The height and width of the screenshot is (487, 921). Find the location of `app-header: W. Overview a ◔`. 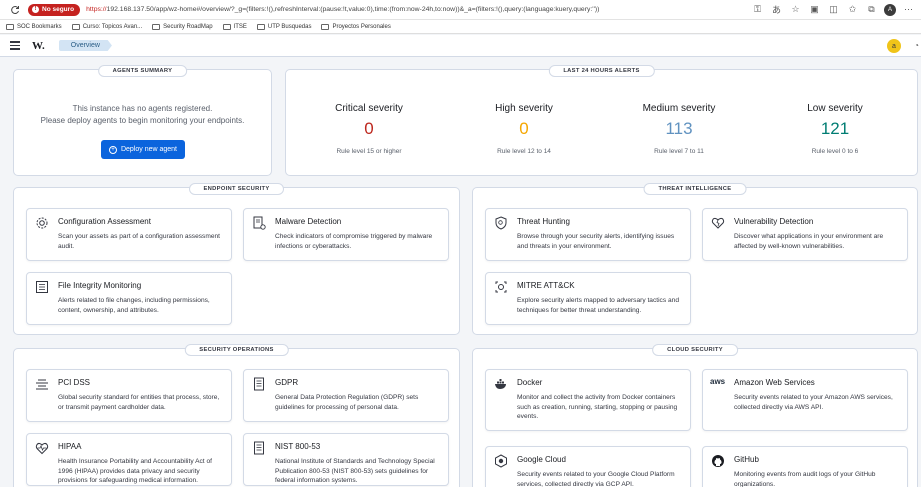

app-header: W. Overview a ◔ is located at coordinates (460, 46).